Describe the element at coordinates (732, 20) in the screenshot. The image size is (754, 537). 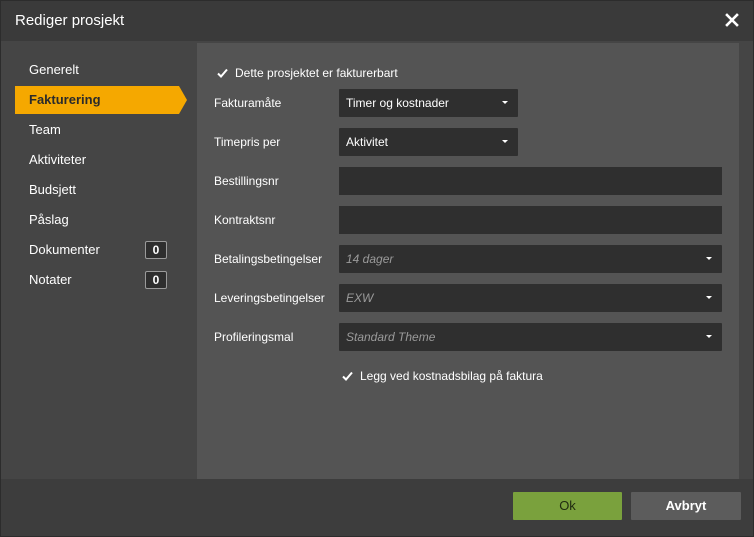
I see `close-icon` at that location.